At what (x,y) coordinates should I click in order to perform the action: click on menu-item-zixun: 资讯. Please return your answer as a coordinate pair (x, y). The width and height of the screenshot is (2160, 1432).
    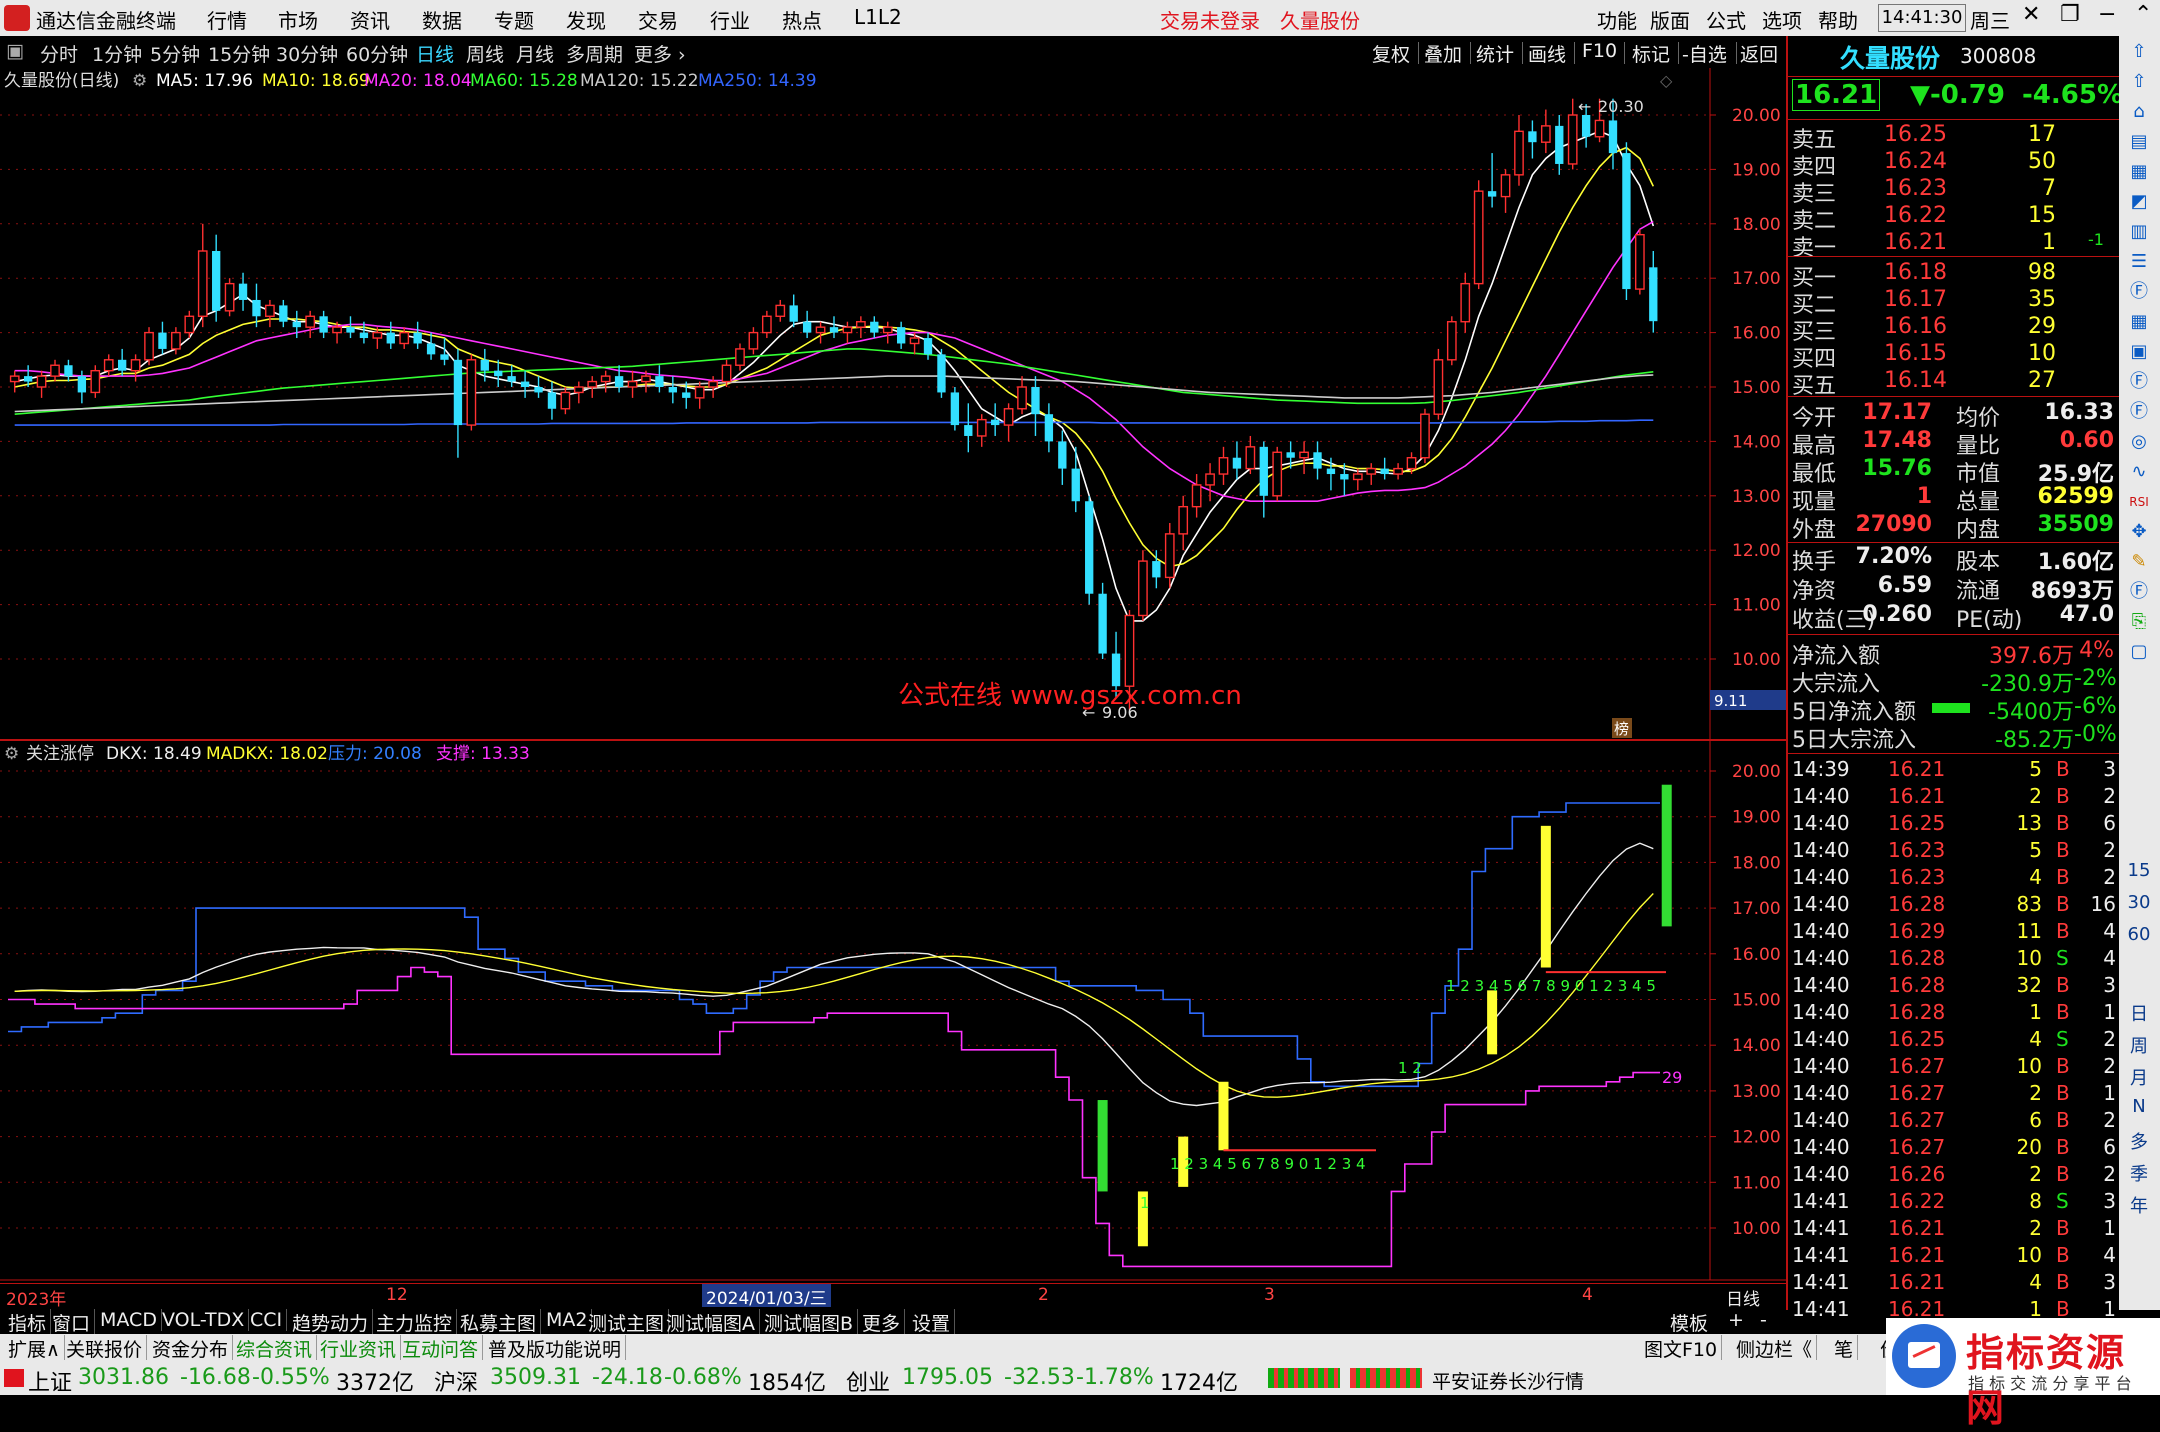
    Looking at the image, I should click on (370, 19).